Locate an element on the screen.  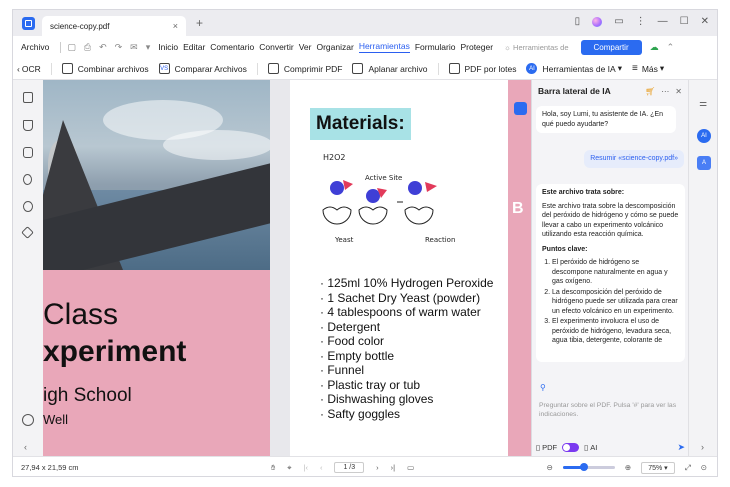
tool-search-input: ☼ Herramientas de is located at coordinates (536, 47).